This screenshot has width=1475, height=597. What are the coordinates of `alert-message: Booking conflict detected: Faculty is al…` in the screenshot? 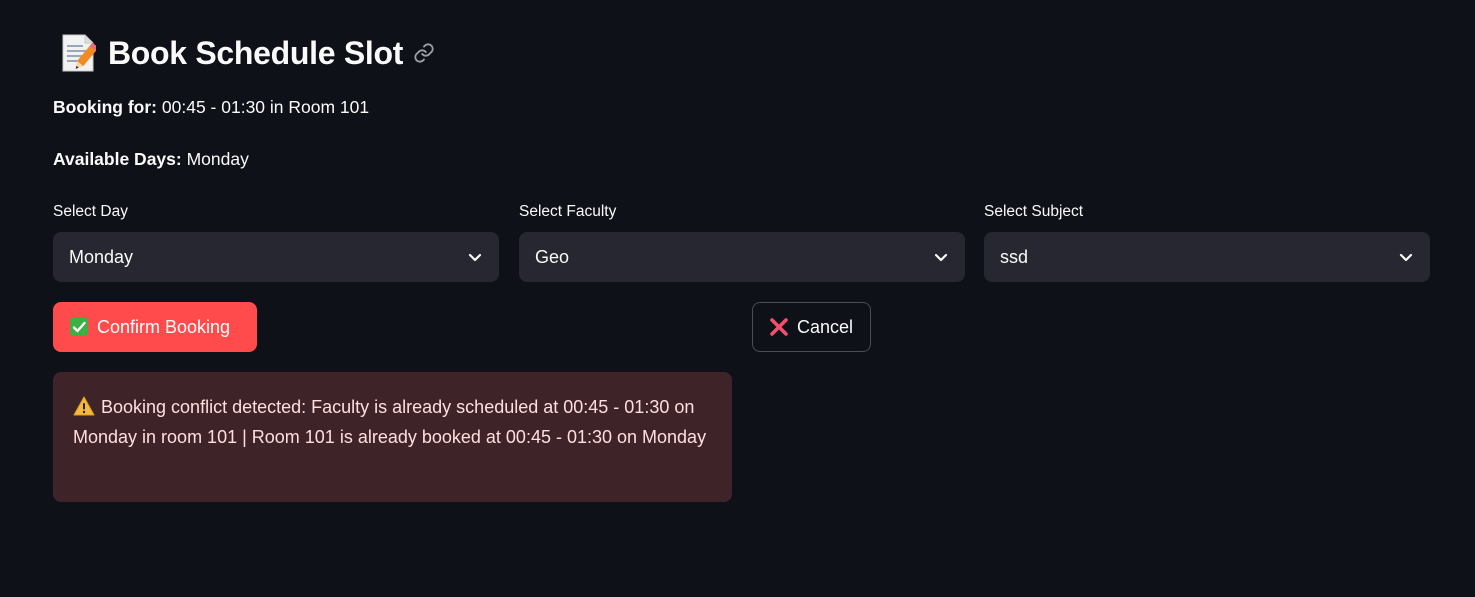 It's located at (390, 422).